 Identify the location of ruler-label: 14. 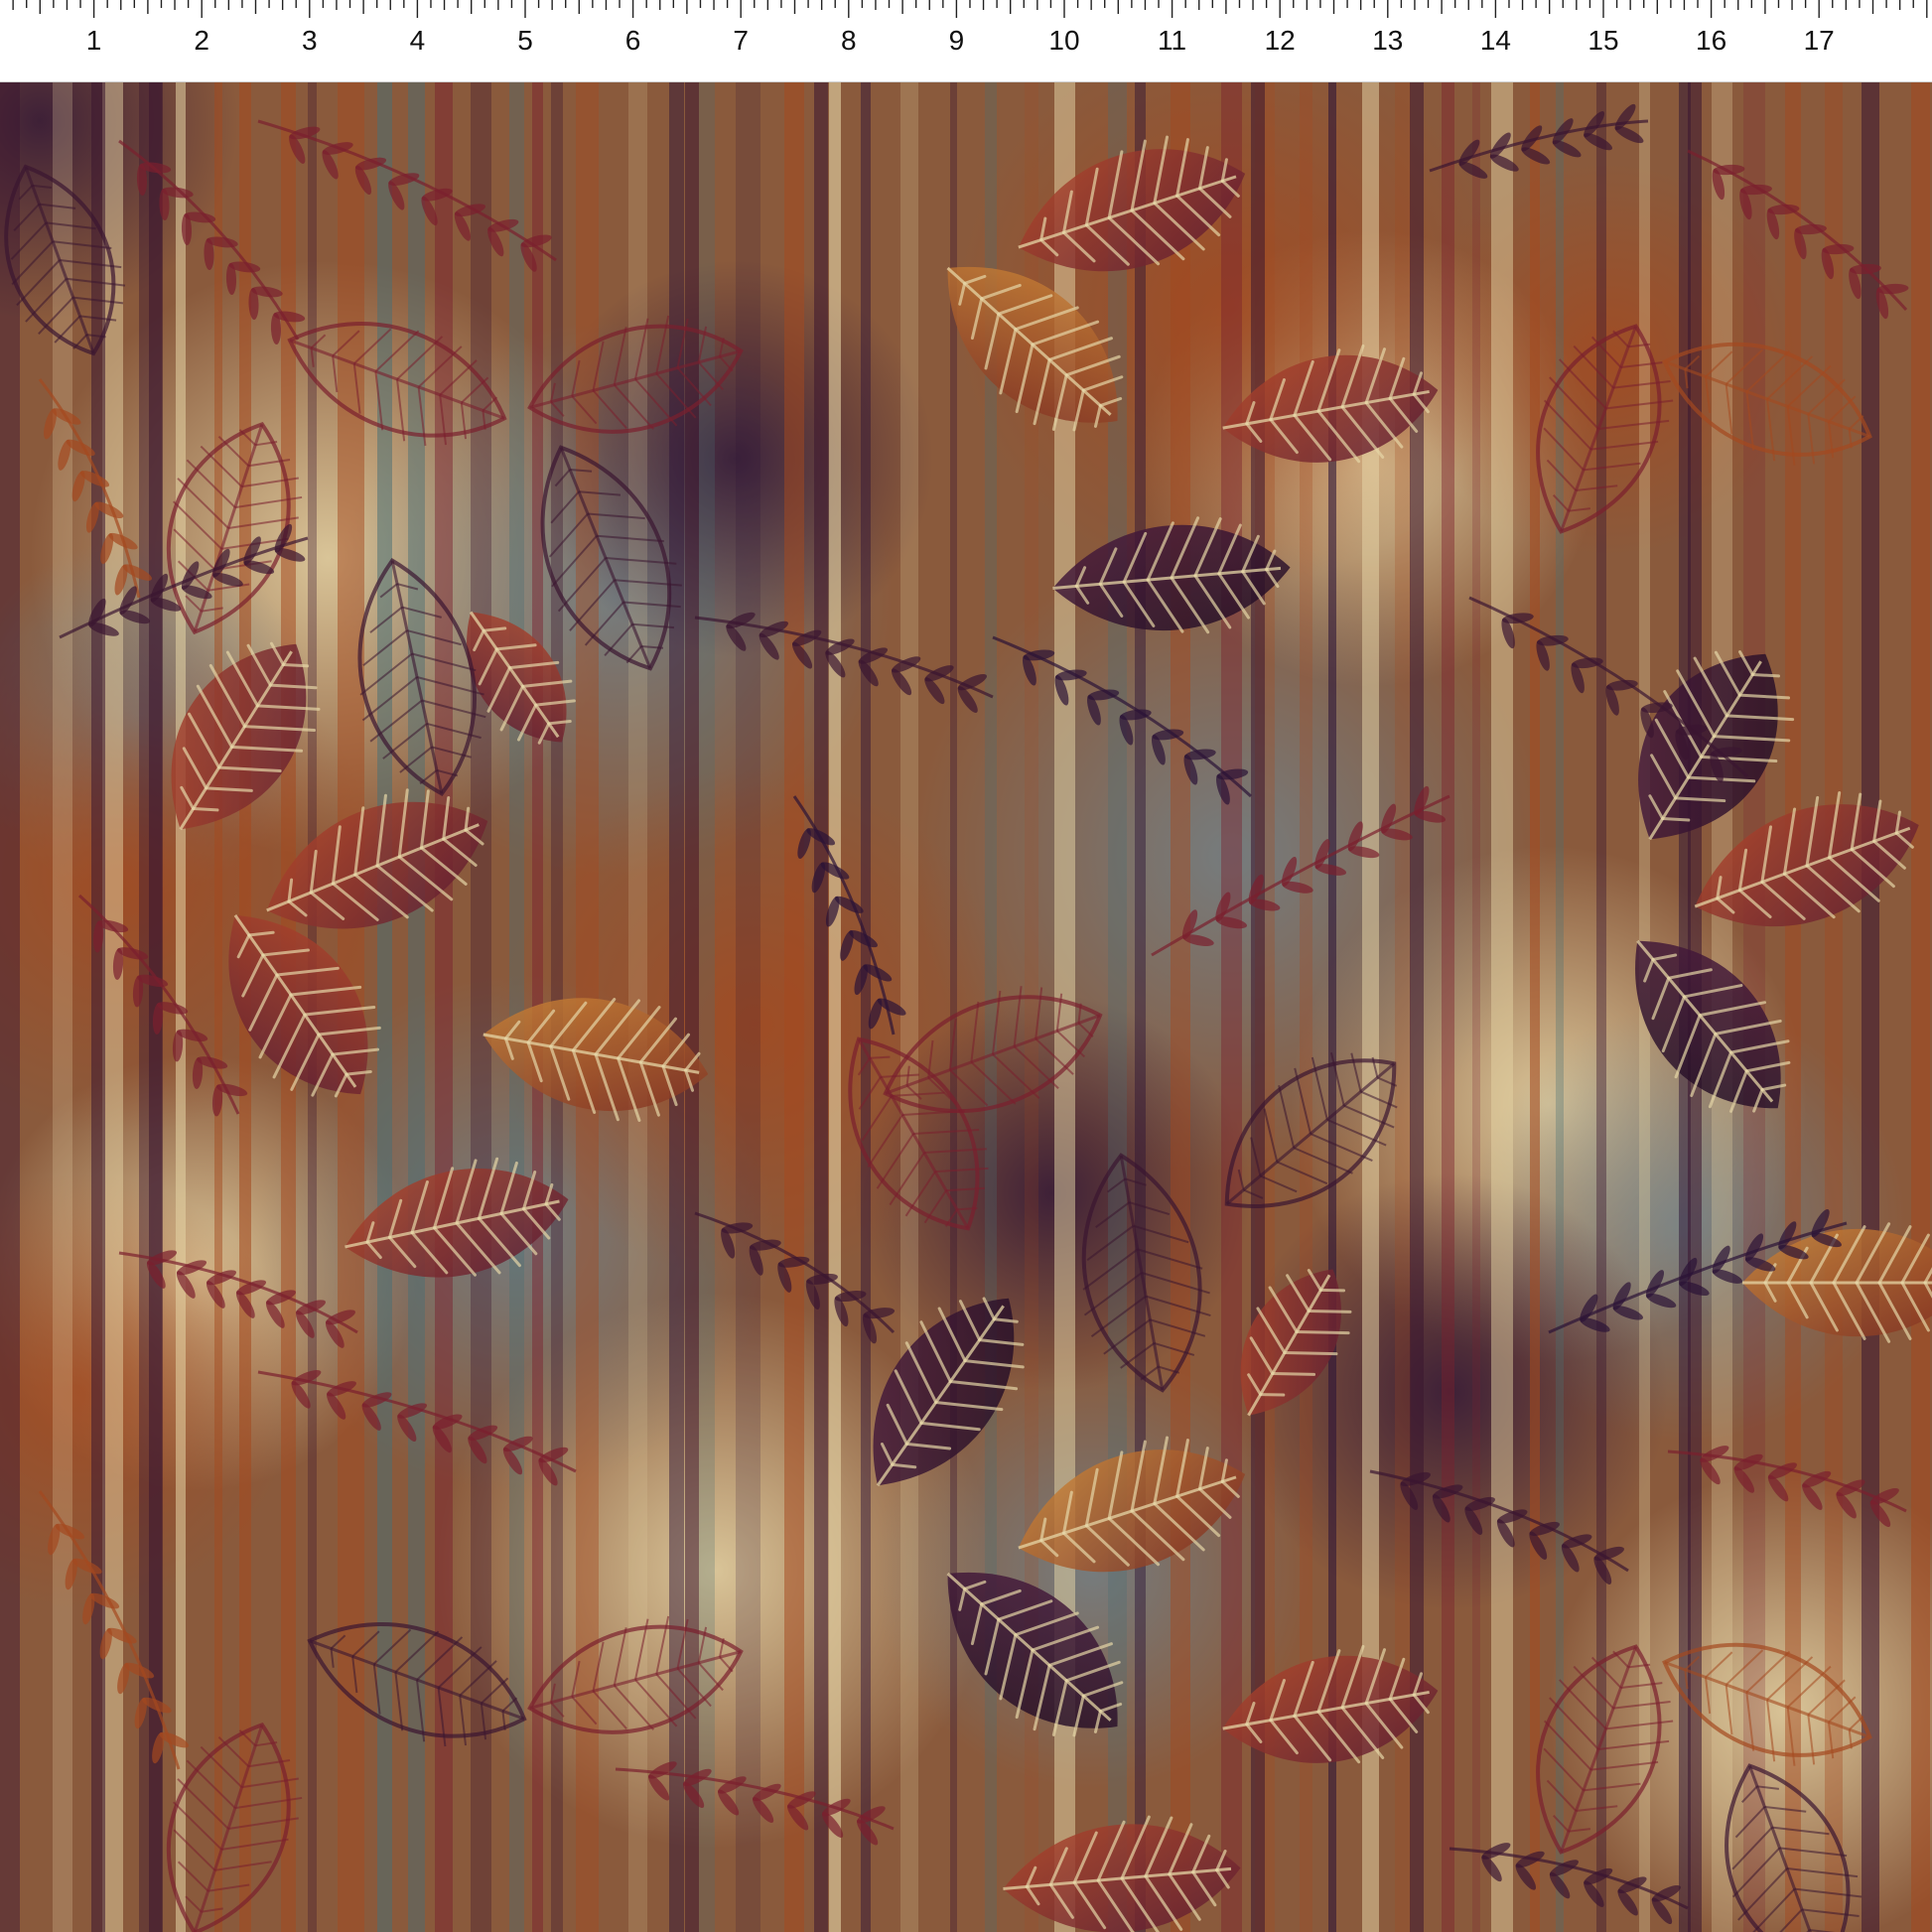
(1496, 41).